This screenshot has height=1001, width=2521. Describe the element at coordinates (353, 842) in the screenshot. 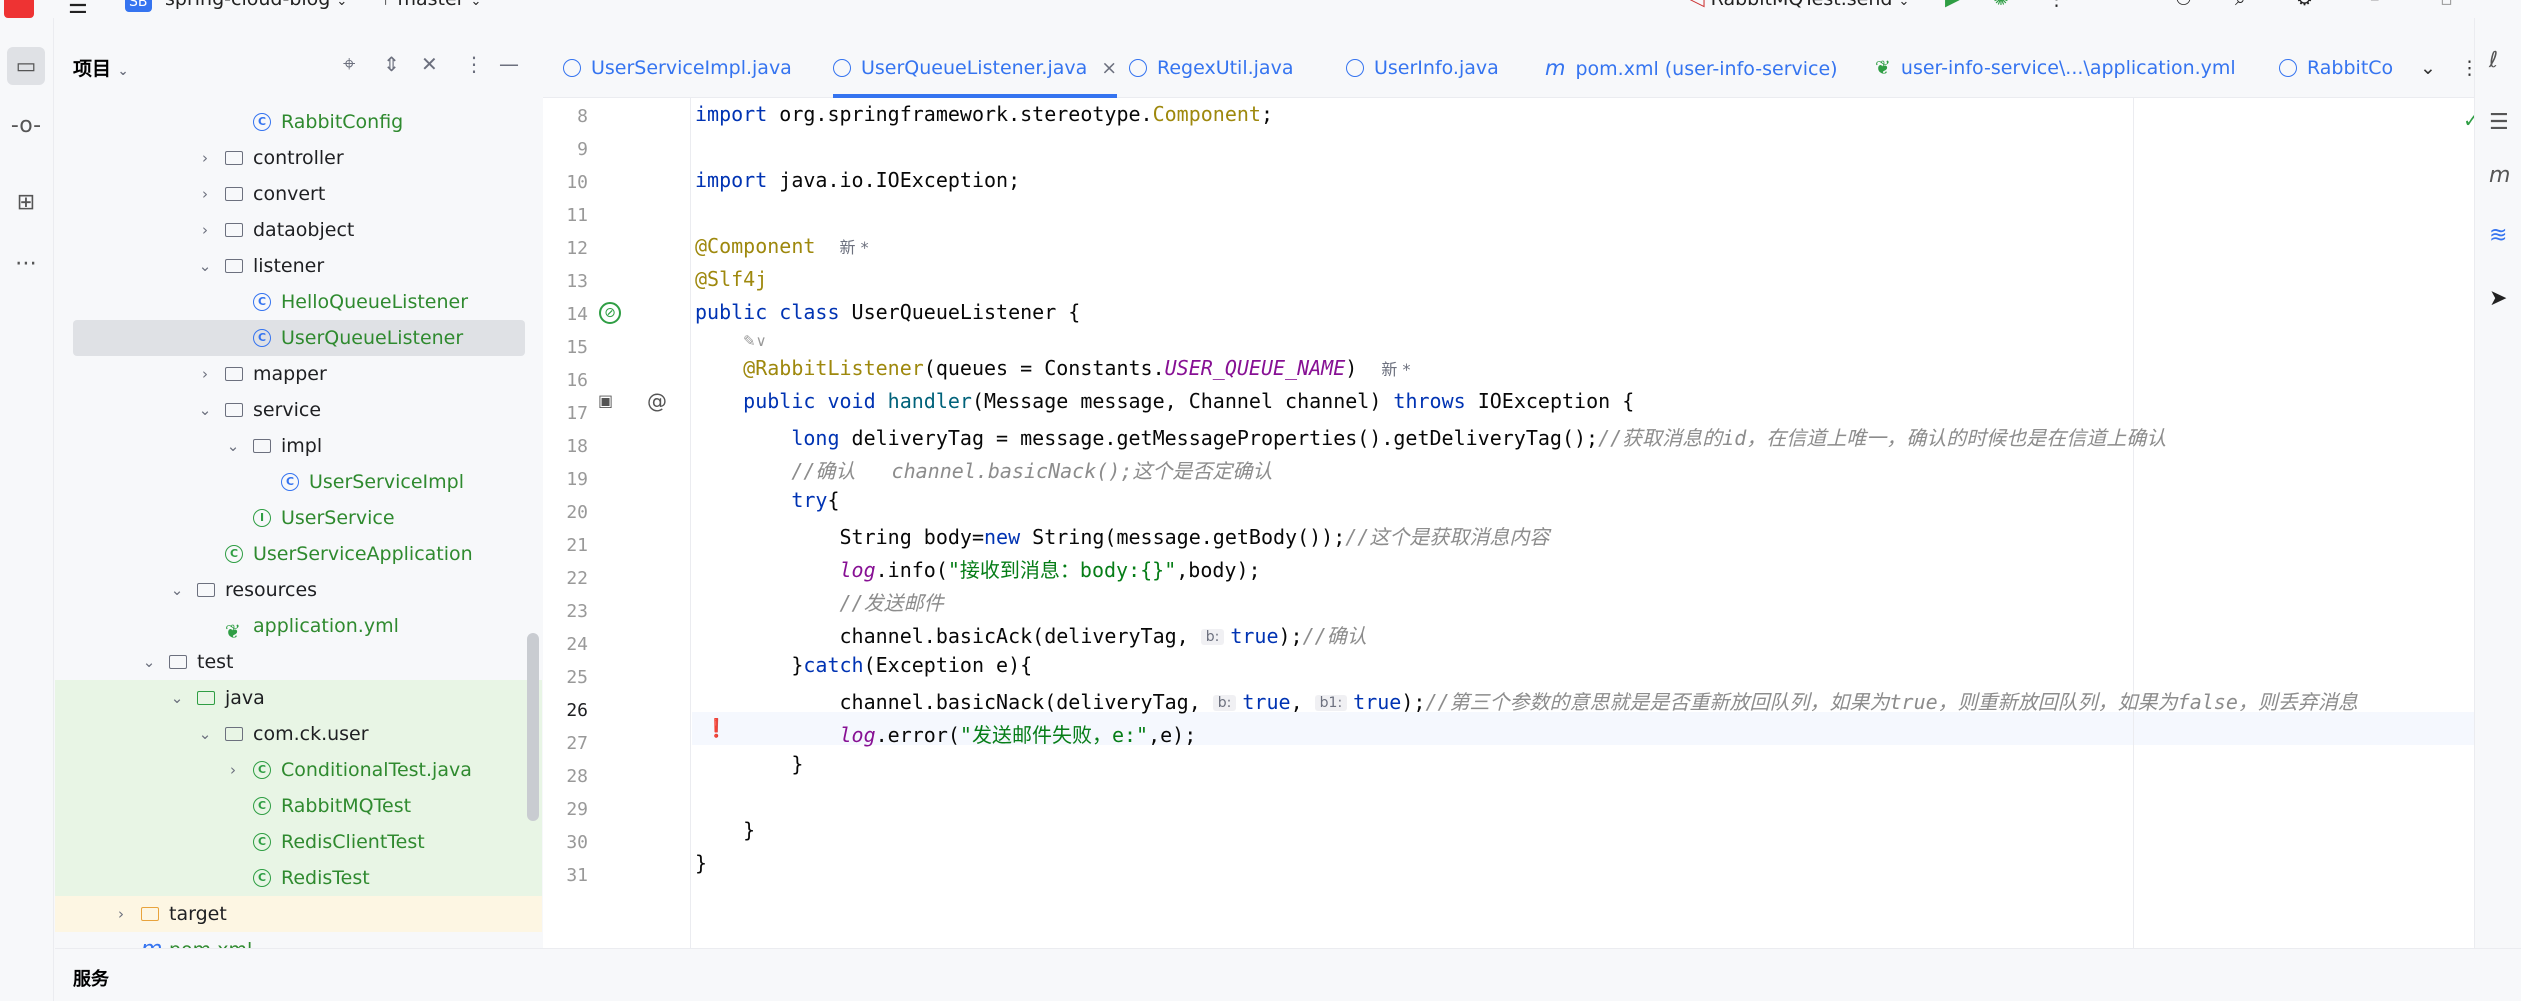

I see `tree-item-label: RedisClientTest` at that location.